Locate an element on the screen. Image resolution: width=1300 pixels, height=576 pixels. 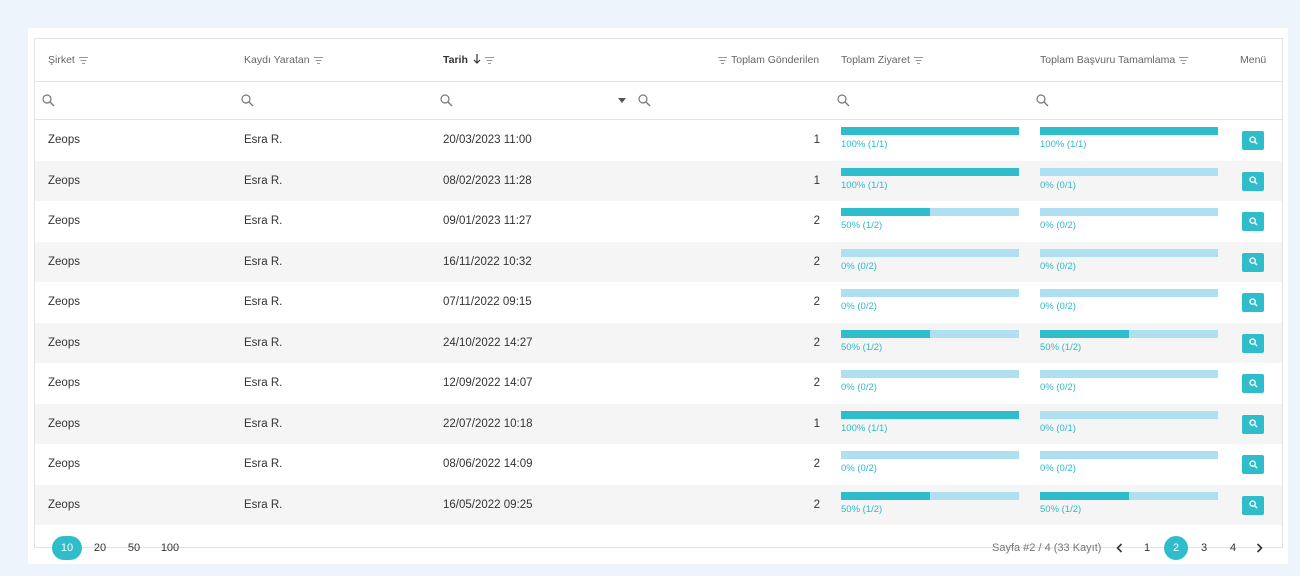
column-header-date: Tarih is located at coordinates (468, 60).